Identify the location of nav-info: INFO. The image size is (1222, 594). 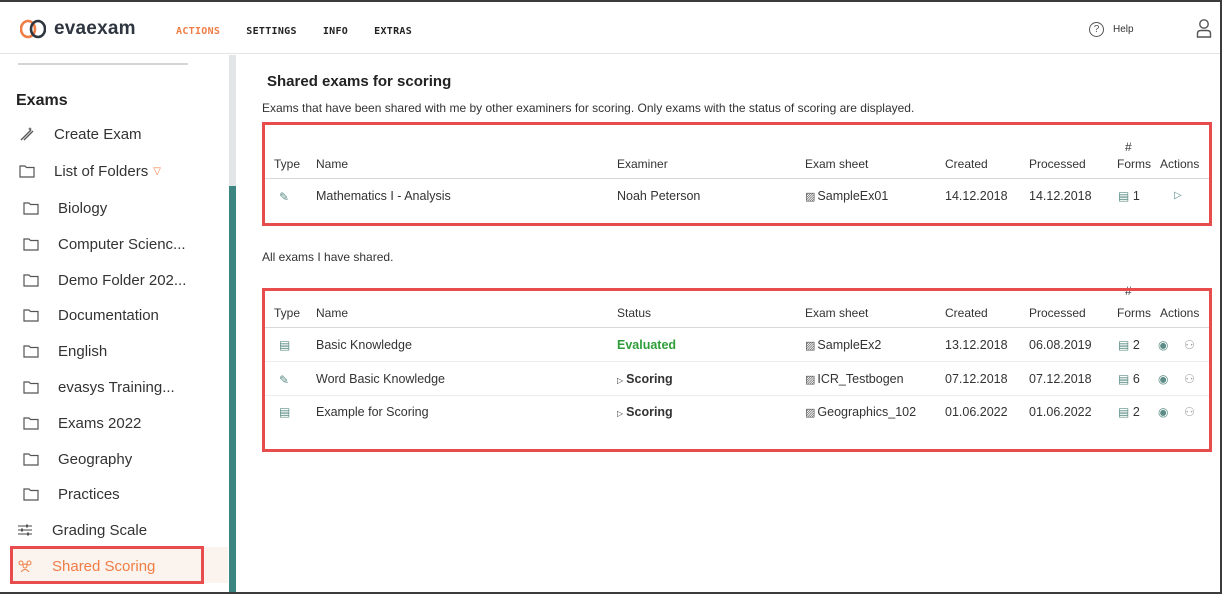
(335, 31).